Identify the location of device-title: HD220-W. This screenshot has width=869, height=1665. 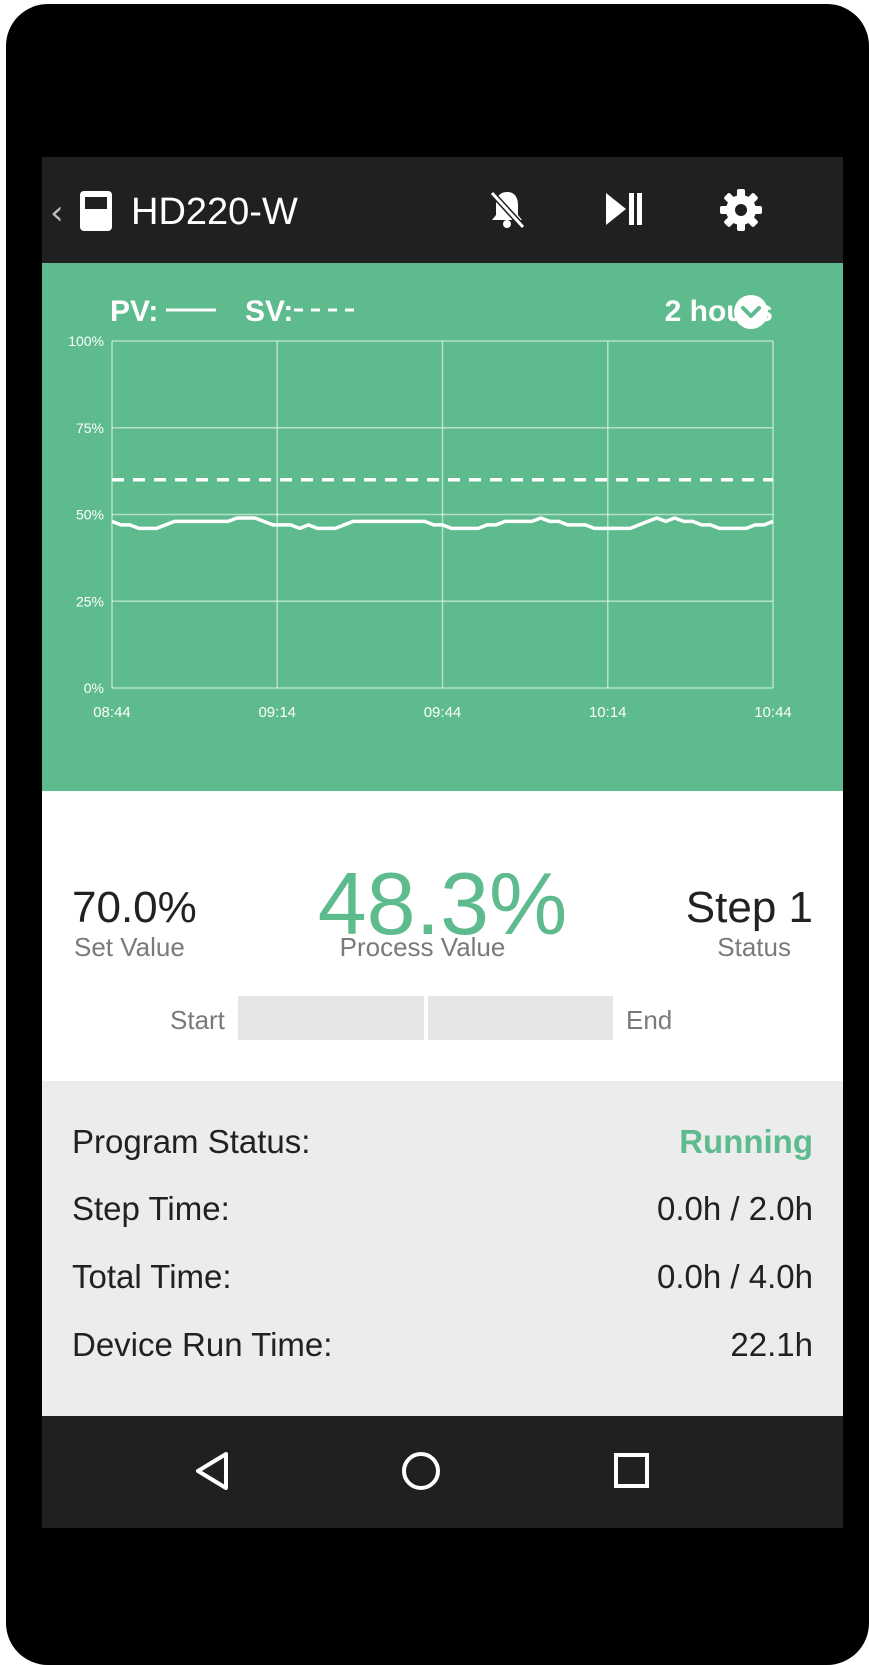
(214, 212).